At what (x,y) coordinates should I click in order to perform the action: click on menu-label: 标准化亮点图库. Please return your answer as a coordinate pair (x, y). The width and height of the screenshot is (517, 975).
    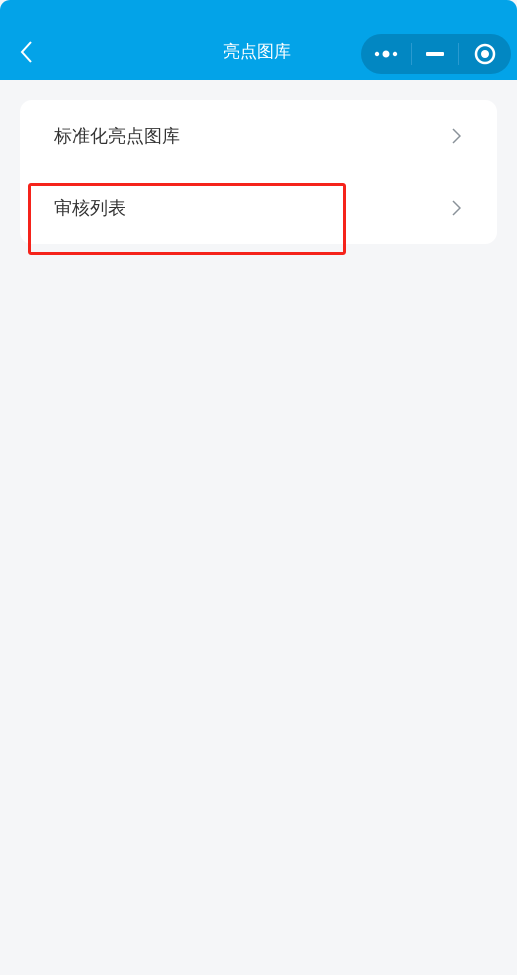
    Looking at the image, I should click on (117, 136).